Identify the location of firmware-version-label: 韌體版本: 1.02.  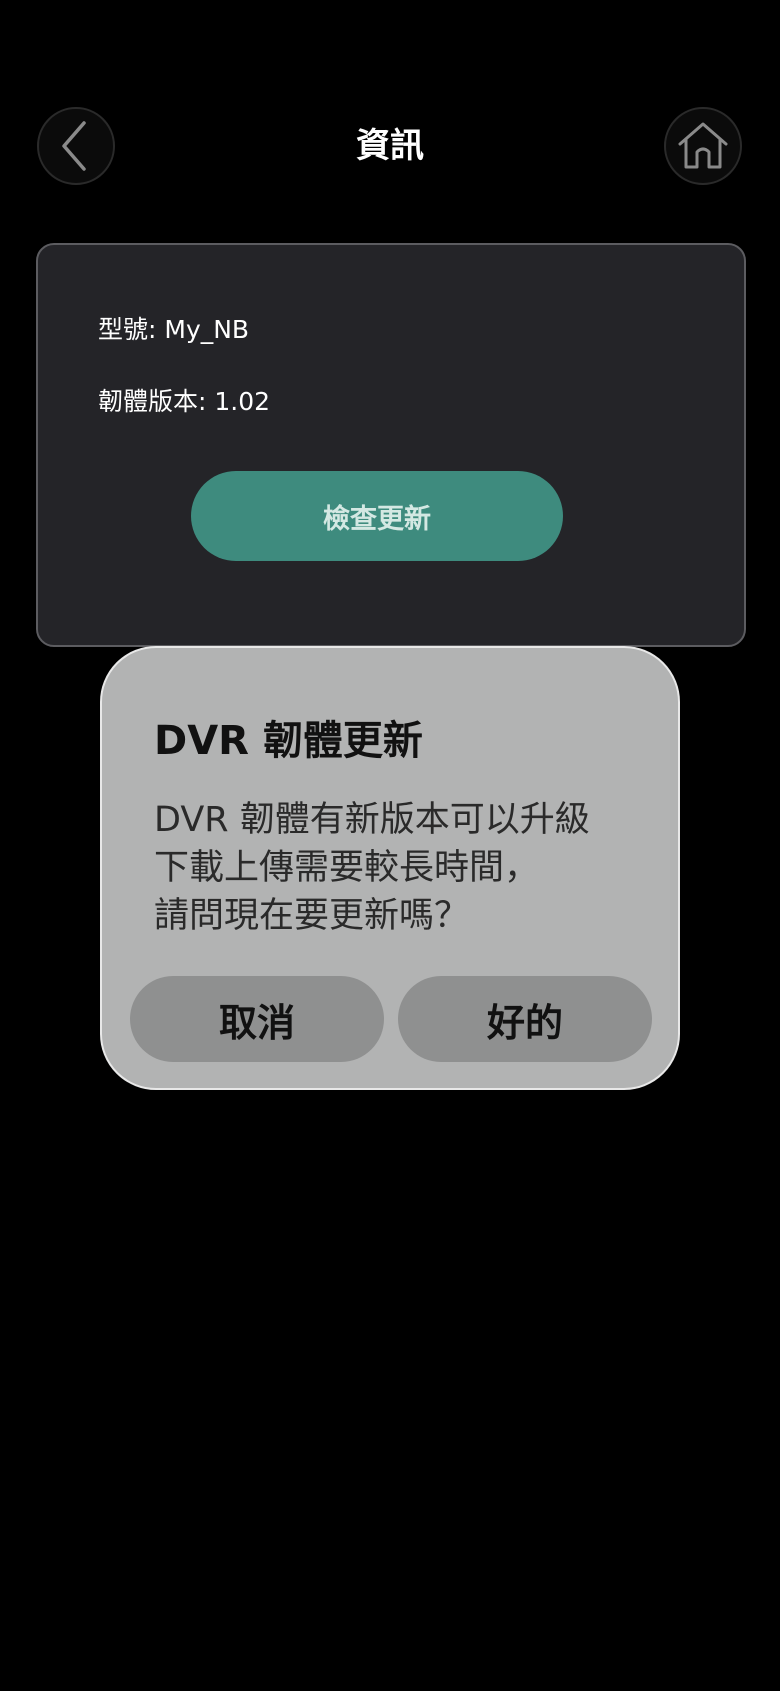
(184, 401).